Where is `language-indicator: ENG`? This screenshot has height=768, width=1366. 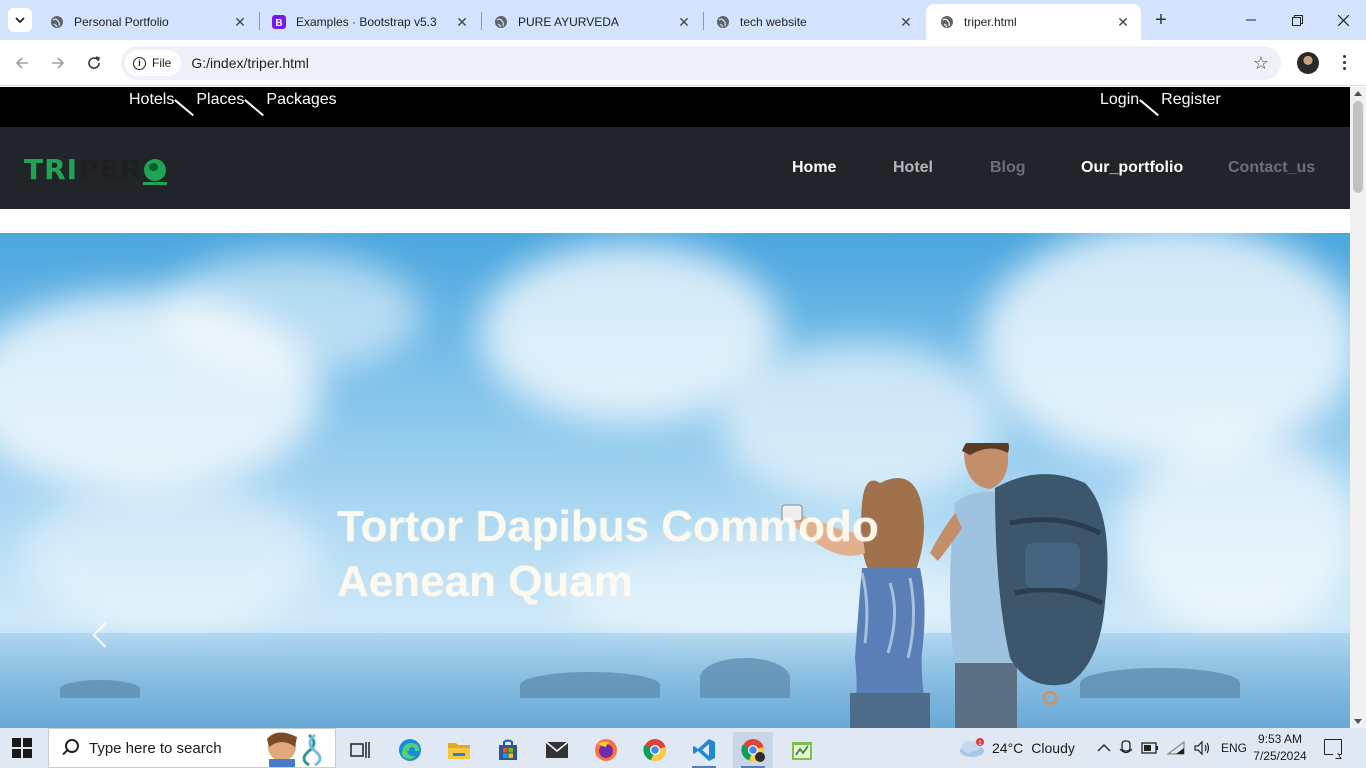 language-indicator: ENG is located at coordinates (1234, 748).